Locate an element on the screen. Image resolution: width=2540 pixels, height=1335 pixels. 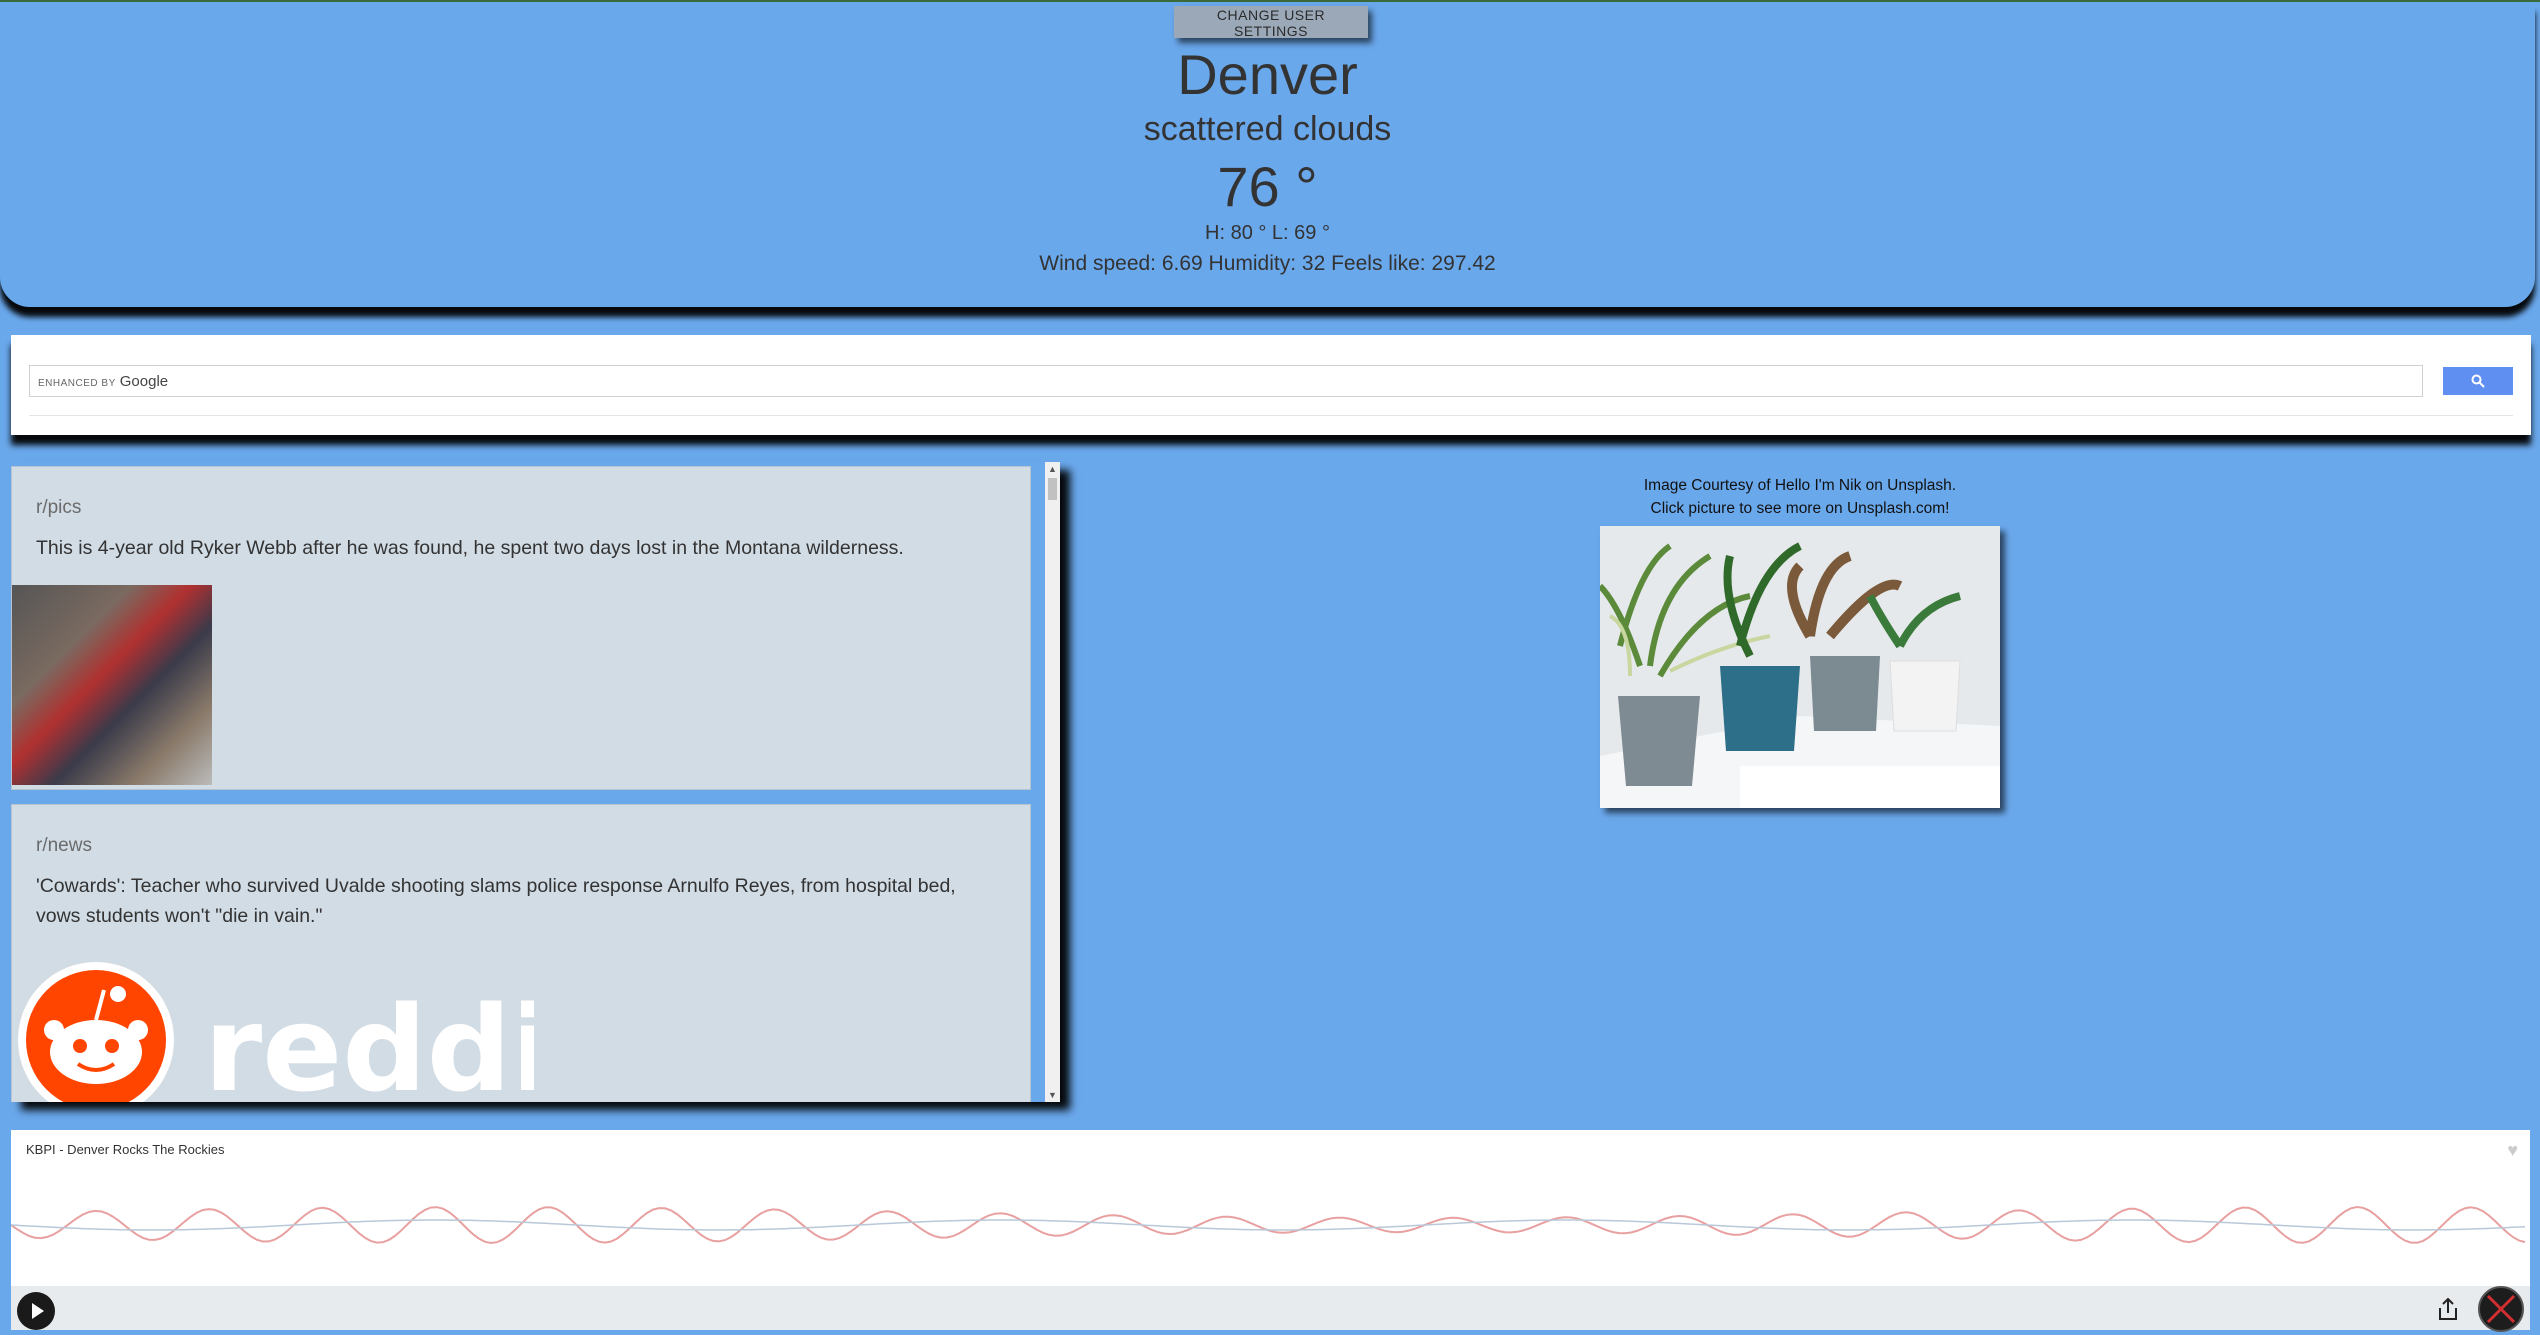
search-icon is located at coordinates (2478, 381).